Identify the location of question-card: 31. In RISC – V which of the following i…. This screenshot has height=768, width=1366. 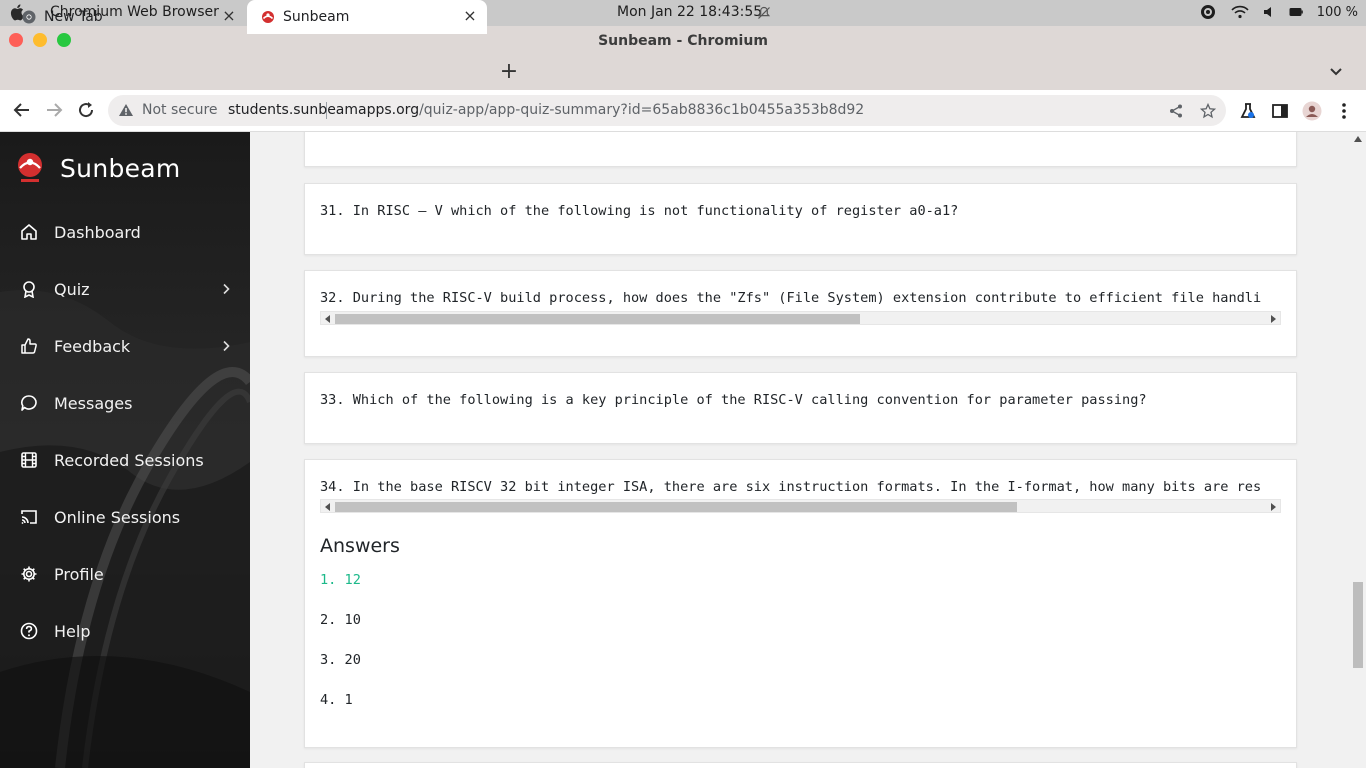
(800, 219).